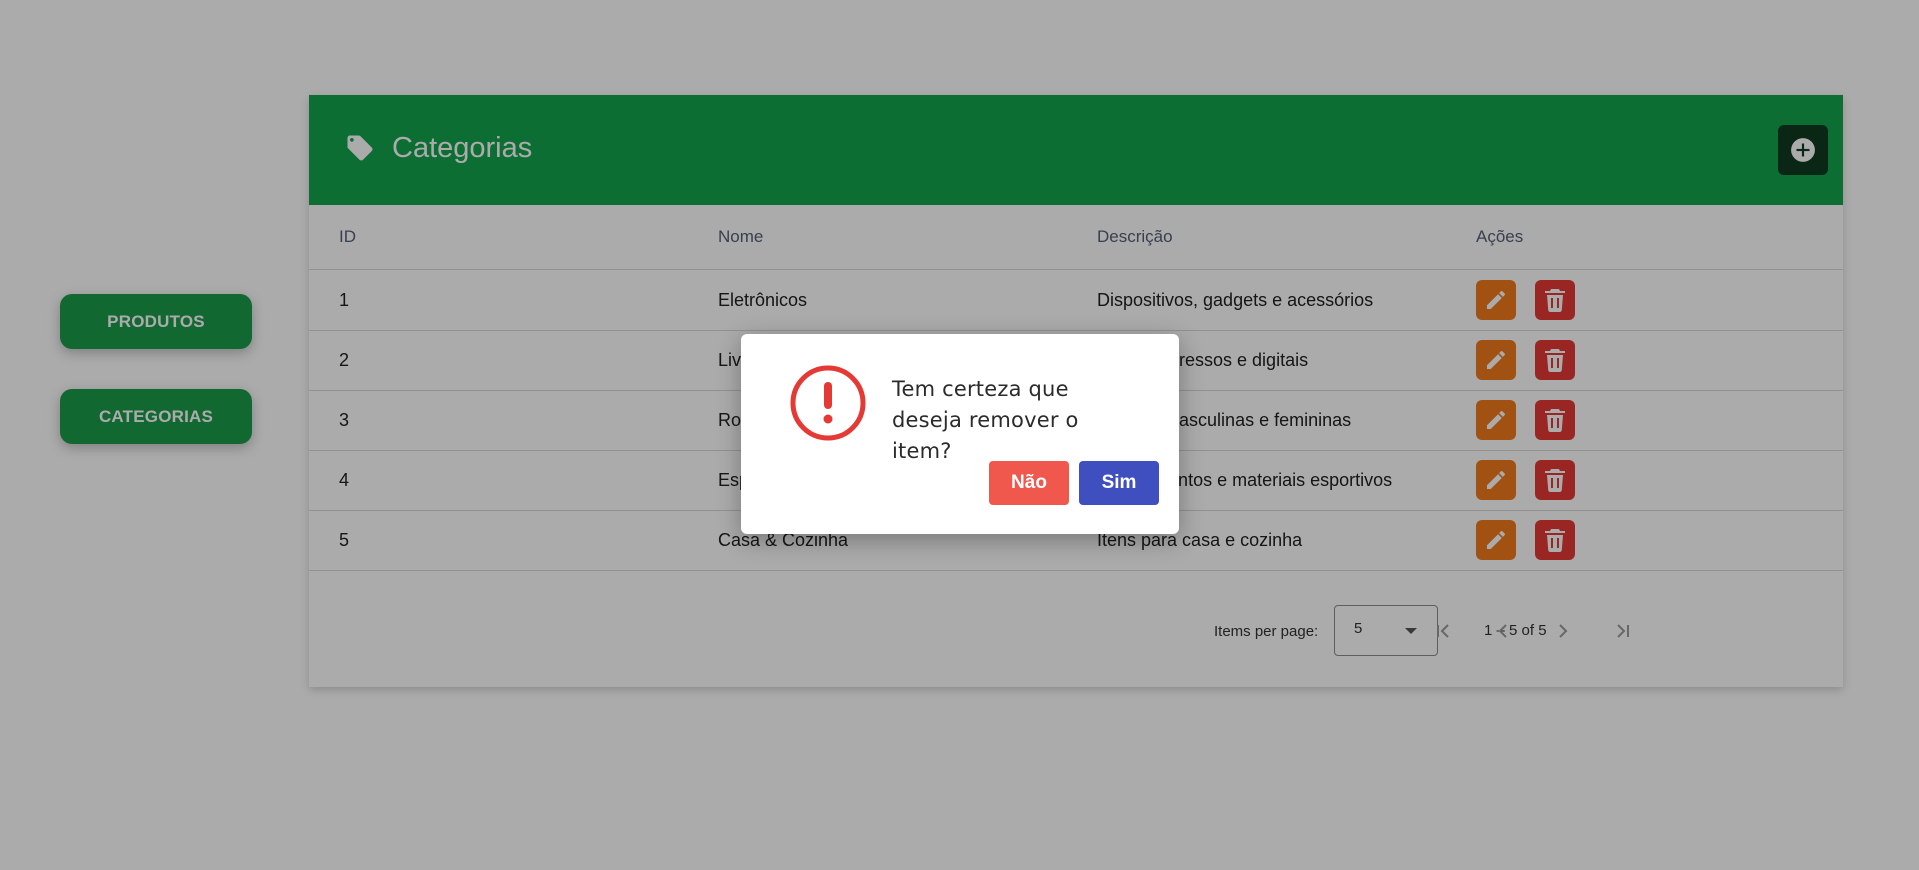 This screenshot has width=1919, height=870. I want to click on cancel-button: Não, so click(1029, 483).